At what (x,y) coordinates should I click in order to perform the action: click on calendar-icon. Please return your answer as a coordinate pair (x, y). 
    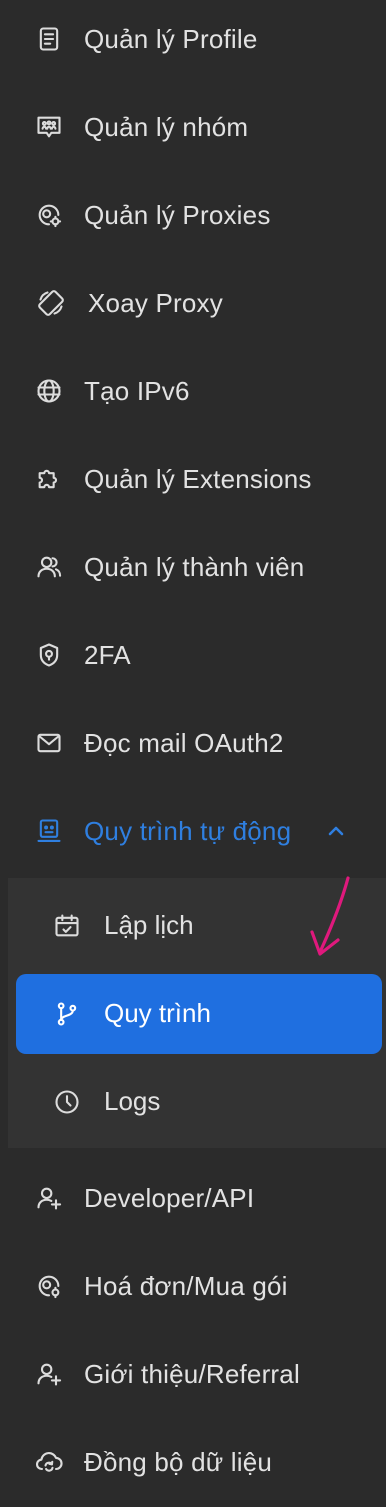
    Looking at the image, I should click on (67, 926).